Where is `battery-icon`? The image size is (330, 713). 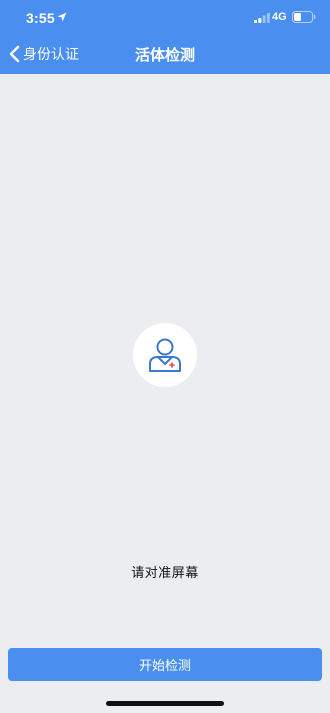 battery-icon is located at coordinates (304, 17).